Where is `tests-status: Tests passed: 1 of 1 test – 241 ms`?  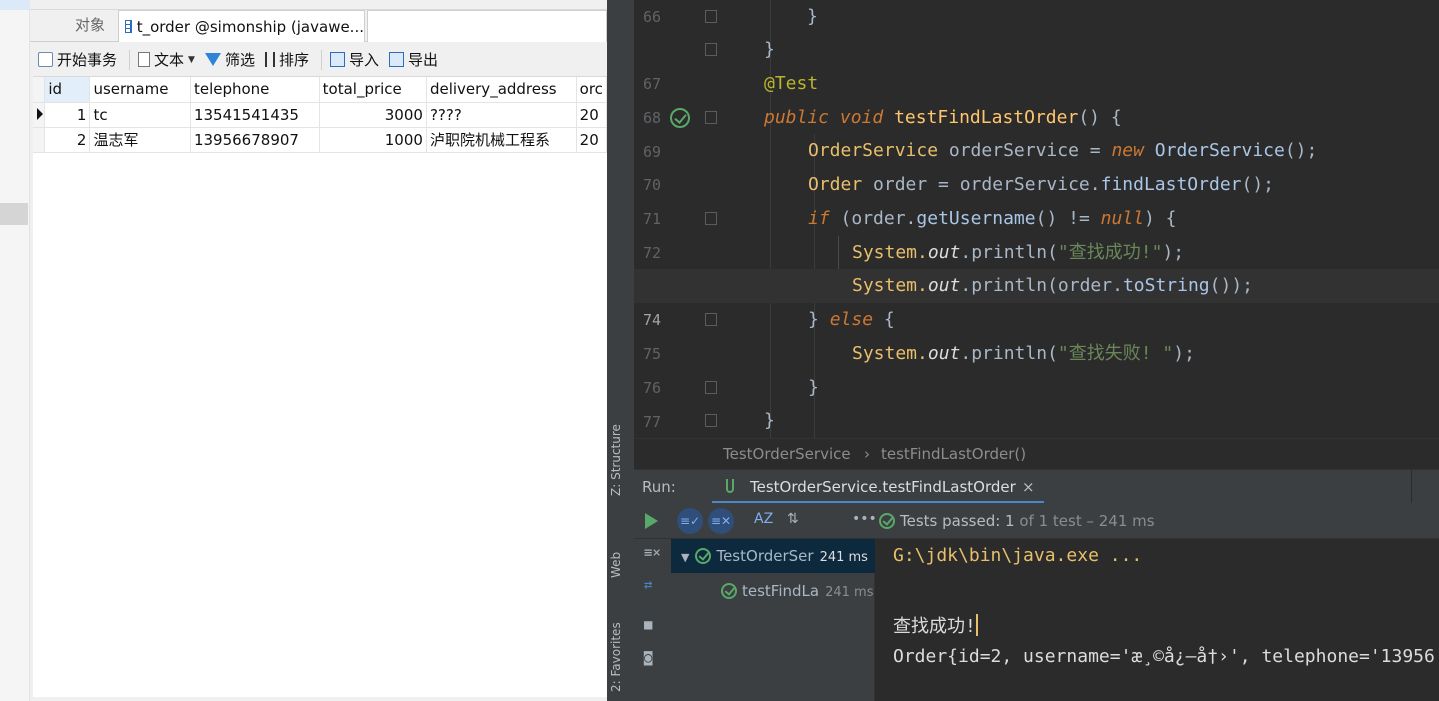
tests-status: Tests passed: 1 of 1 test – 241 ms is located at coordinates (1017, 521).